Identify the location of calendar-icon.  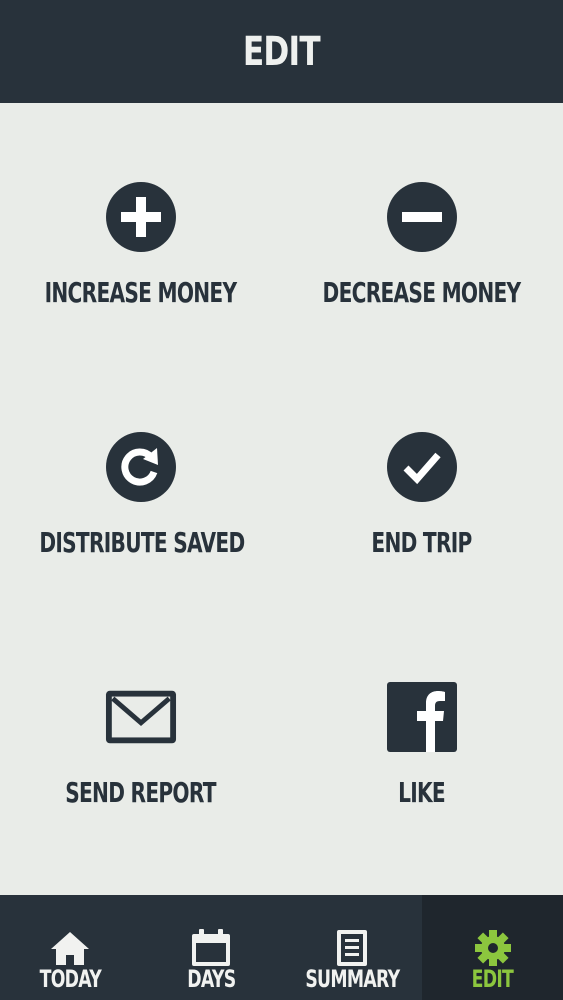
(211, 948).